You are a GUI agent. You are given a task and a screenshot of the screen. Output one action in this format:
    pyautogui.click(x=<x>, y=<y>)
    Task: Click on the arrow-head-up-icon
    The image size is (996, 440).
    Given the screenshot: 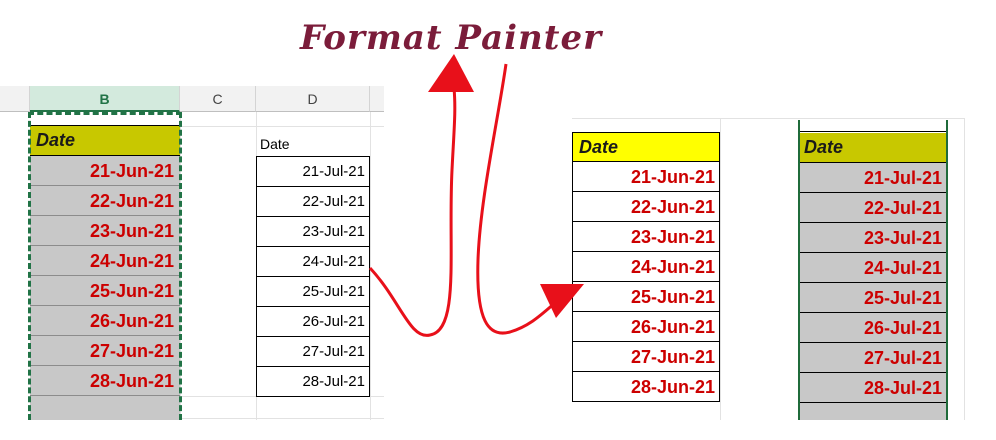 What is the action you would take?
    pyautogui.click(x=451, y=73)
    